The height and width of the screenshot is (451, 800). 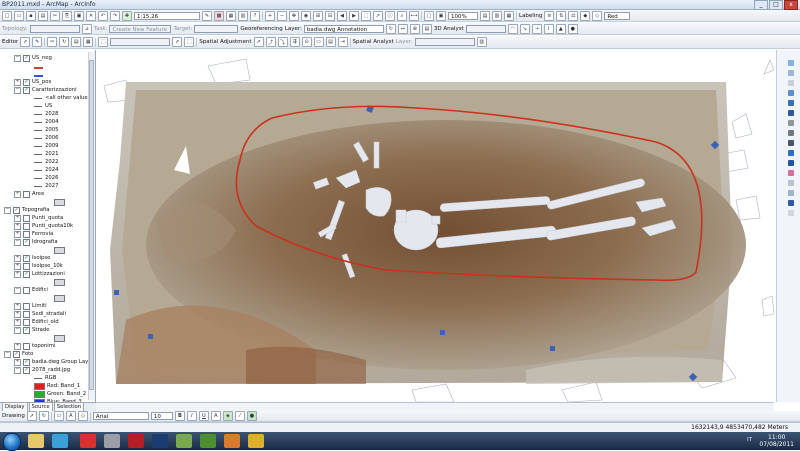 What do you see at coordinates (791, 213) in the screenshot?
I see `time-slider-icon` at bounding box center [791, 213].